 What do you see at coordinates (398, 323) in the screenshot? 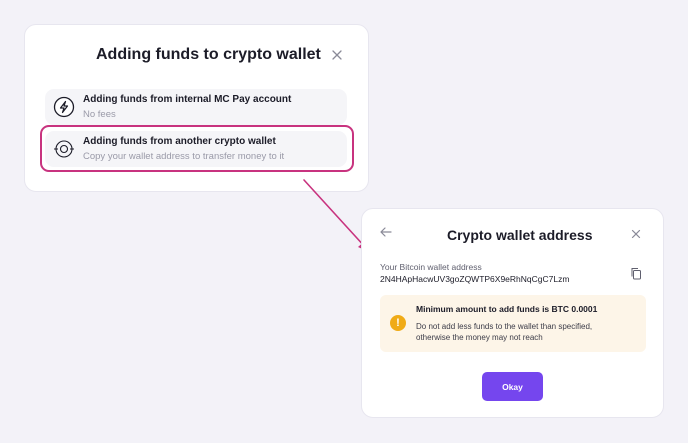
I see `warning-icon: !` at bounding box center [398, 323].